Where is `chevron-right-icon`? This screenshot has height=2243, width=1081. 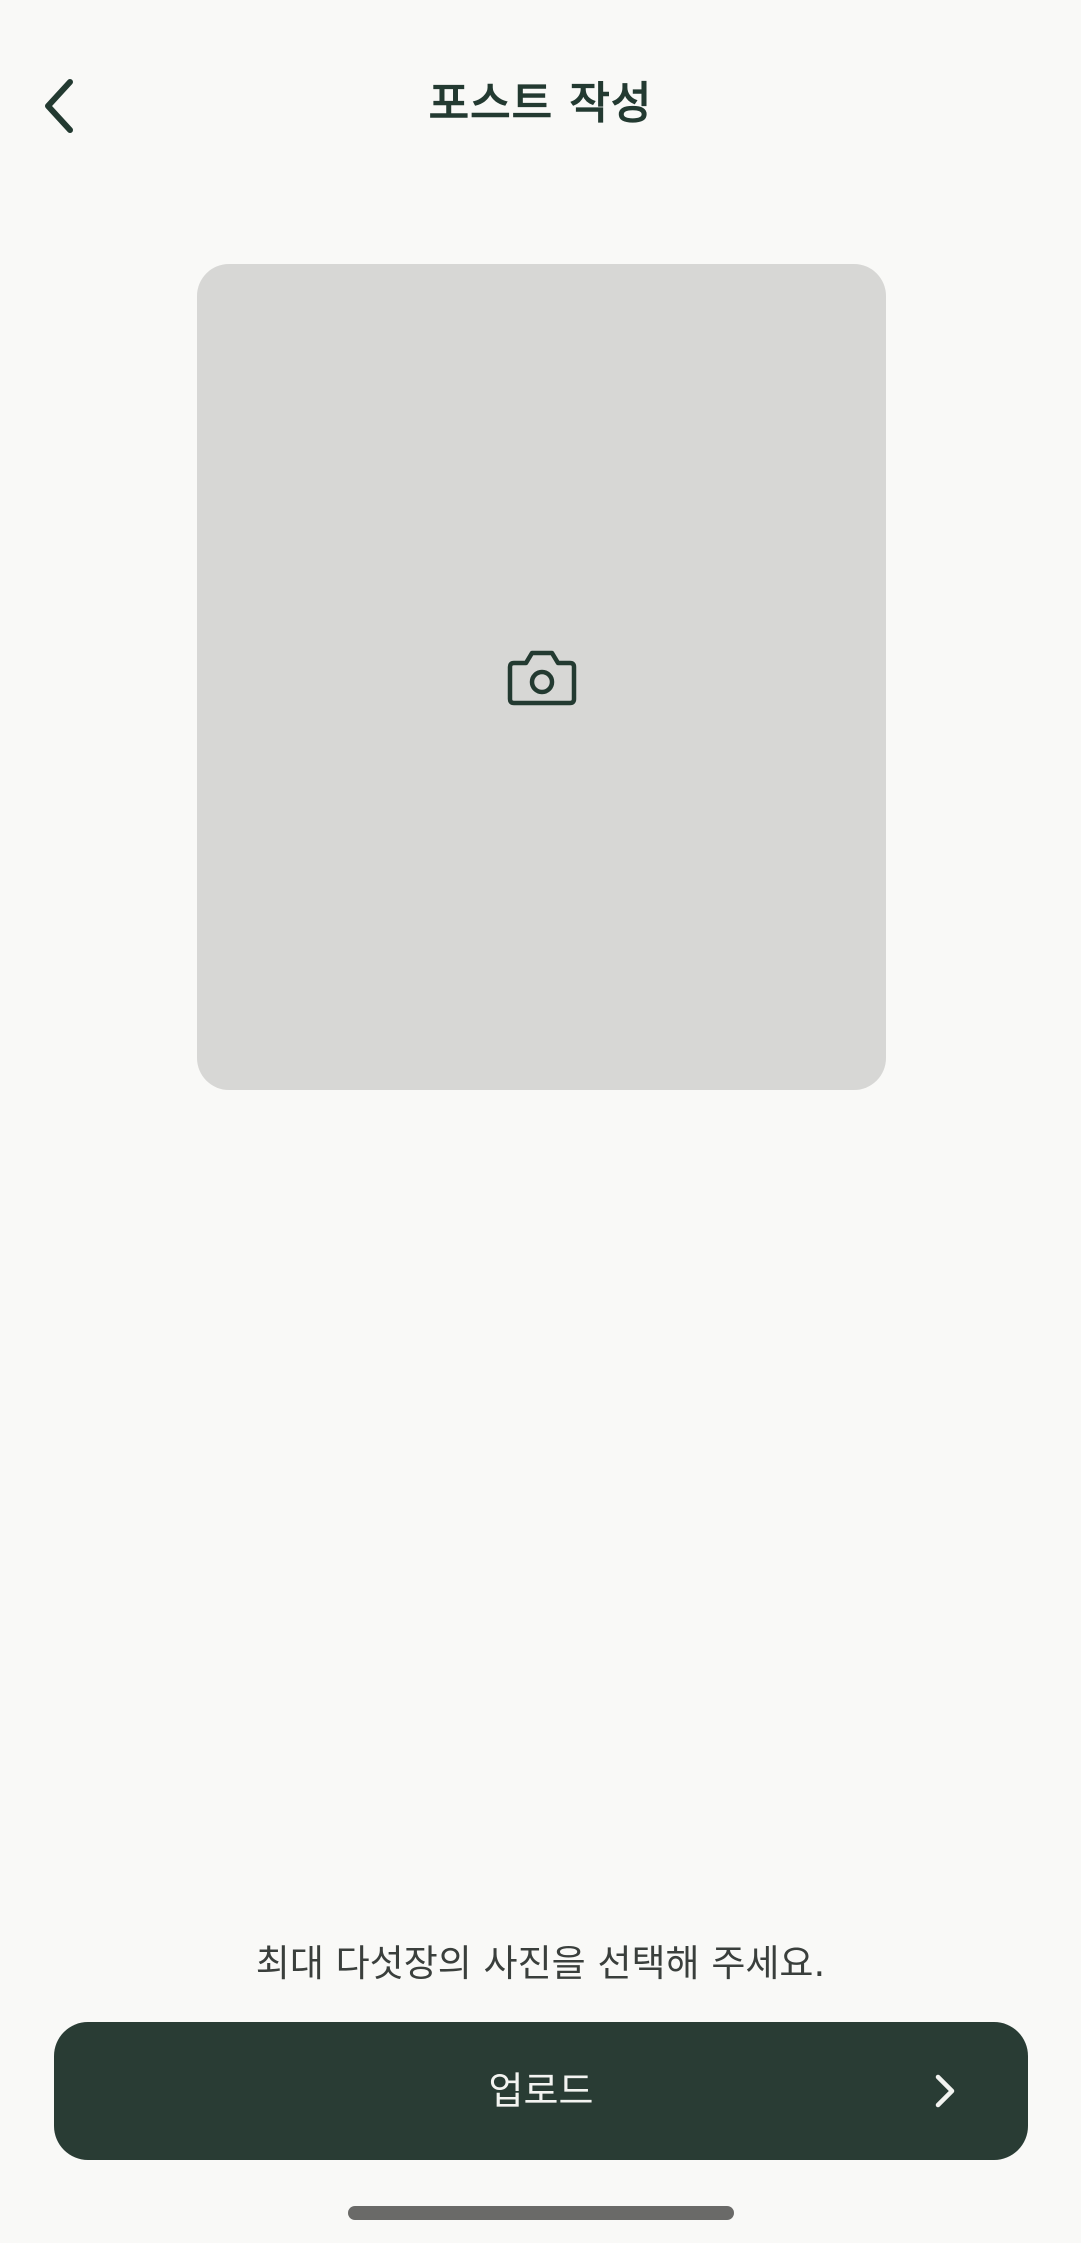
chevron-right-icon is located at coordinates (945, 2091).